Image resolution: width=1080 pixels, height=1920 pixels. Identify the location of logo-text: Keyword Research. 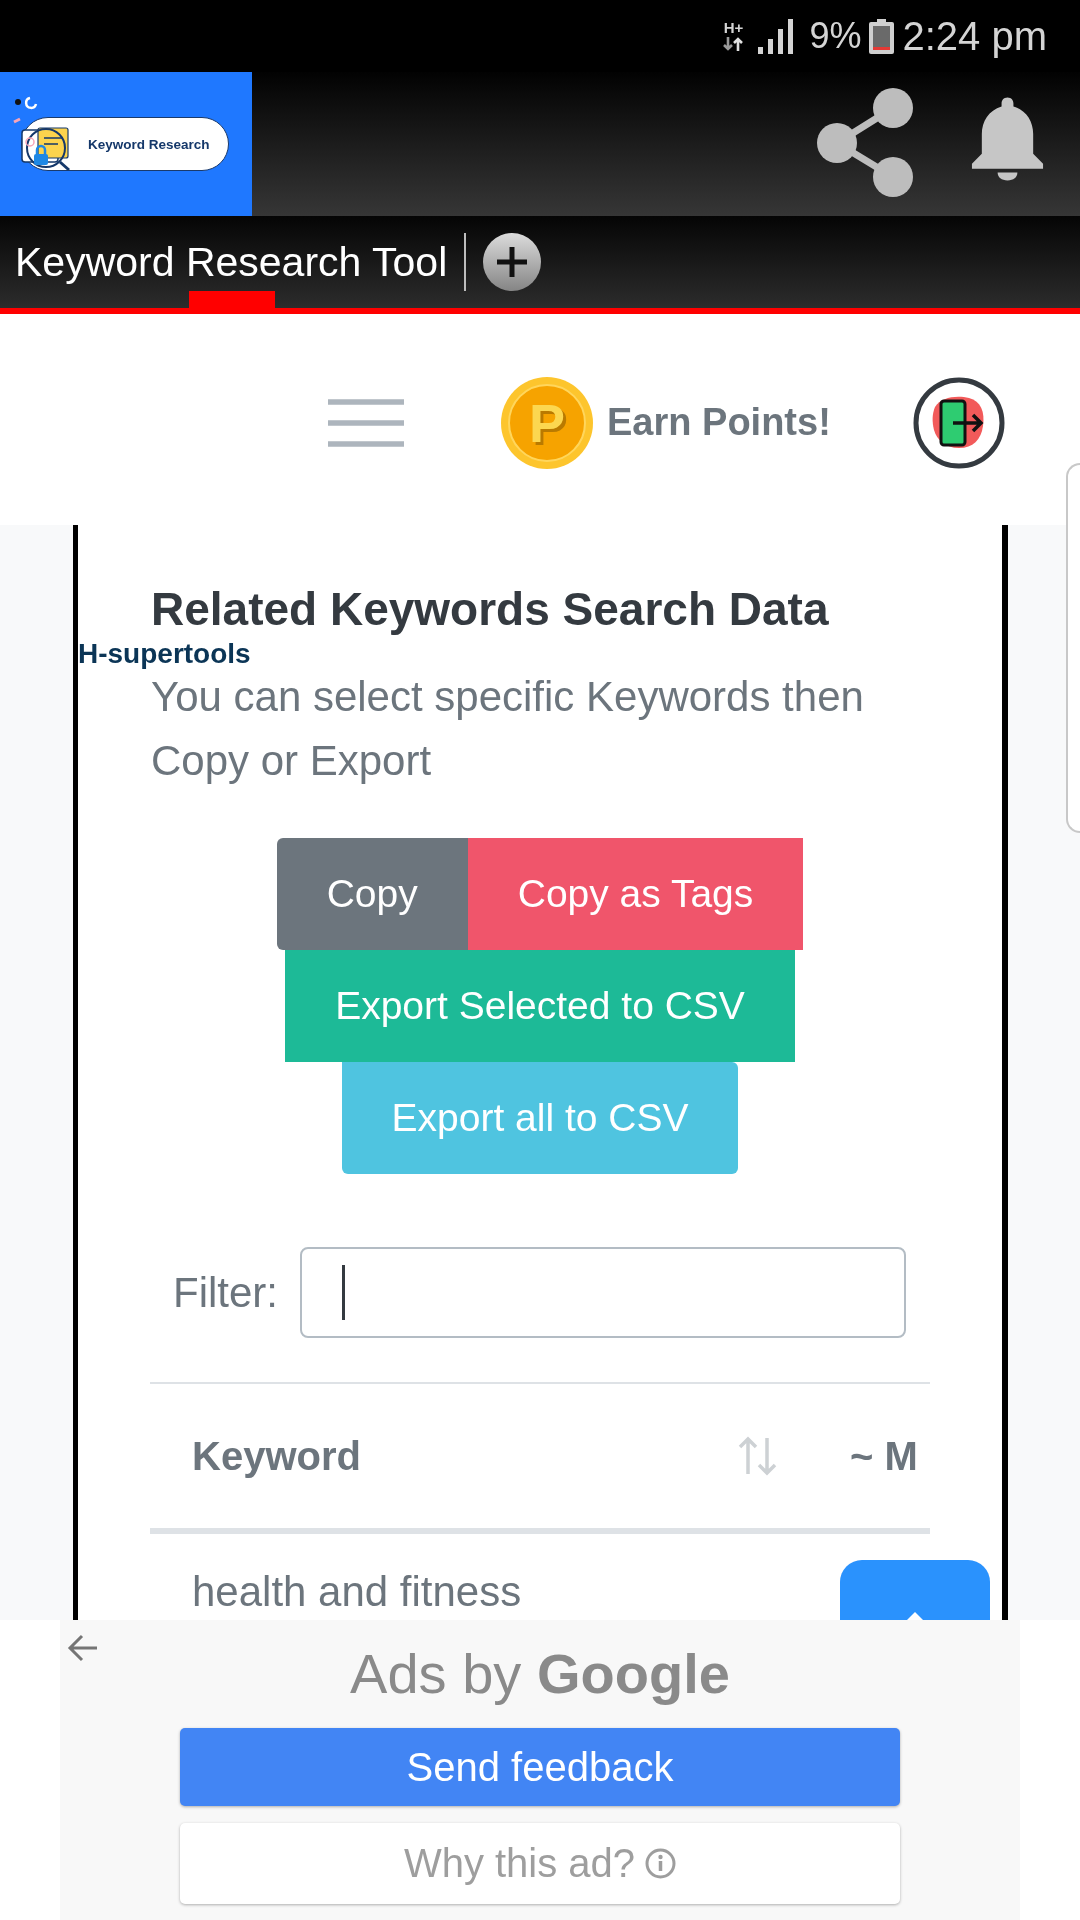
(149, 144).